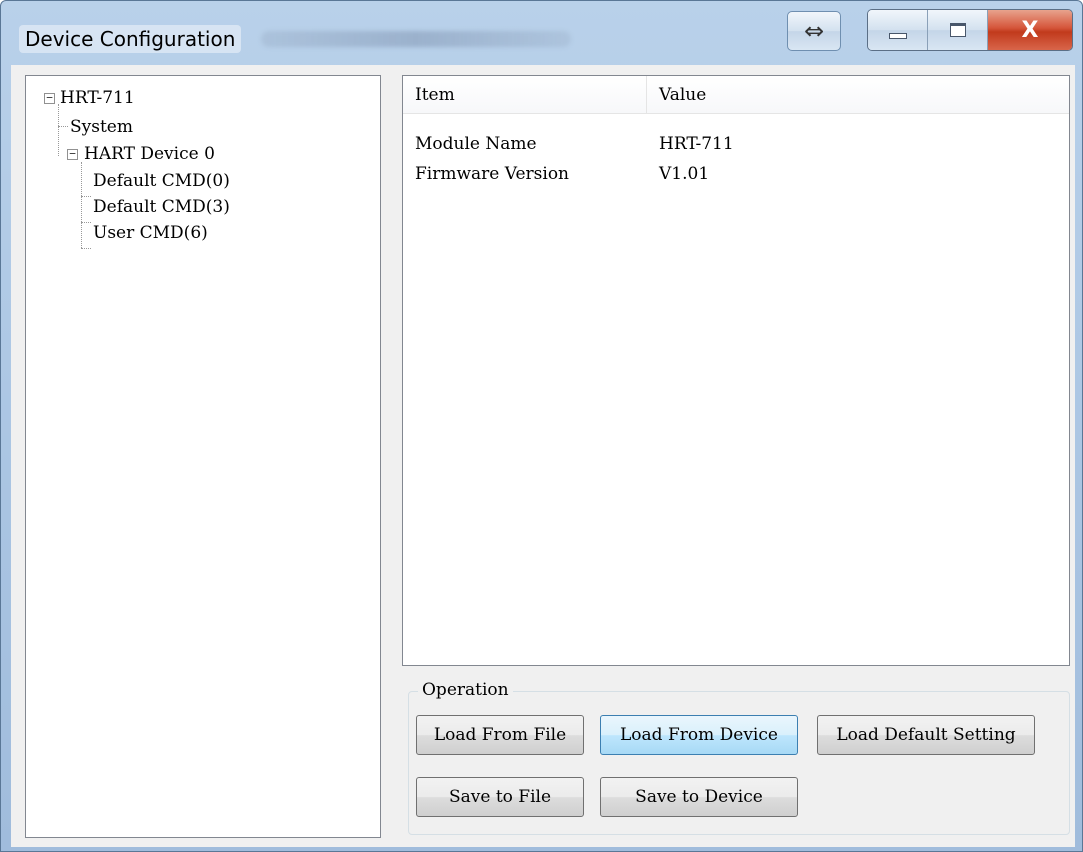 This screenshot has height=852, width=1083. What do you see at coordinates (500, 735) in the screenshot?
I see `load-from-file-button: Load From File` at bounding box center [500, 735].